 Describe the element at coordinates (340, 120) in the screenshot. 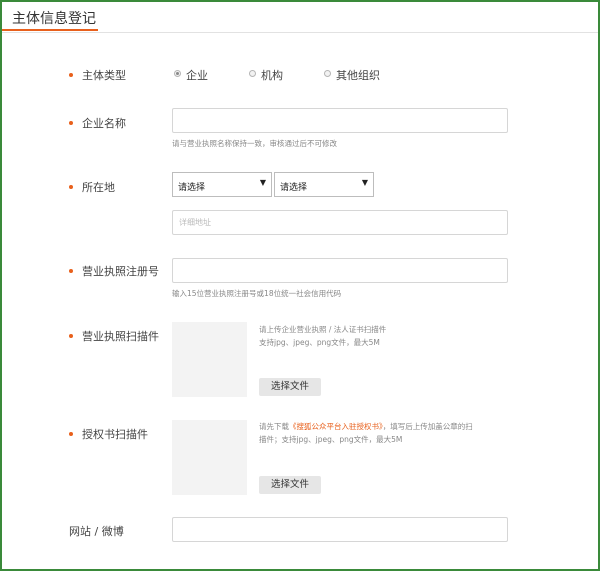

I see `company-name-input` at that location.